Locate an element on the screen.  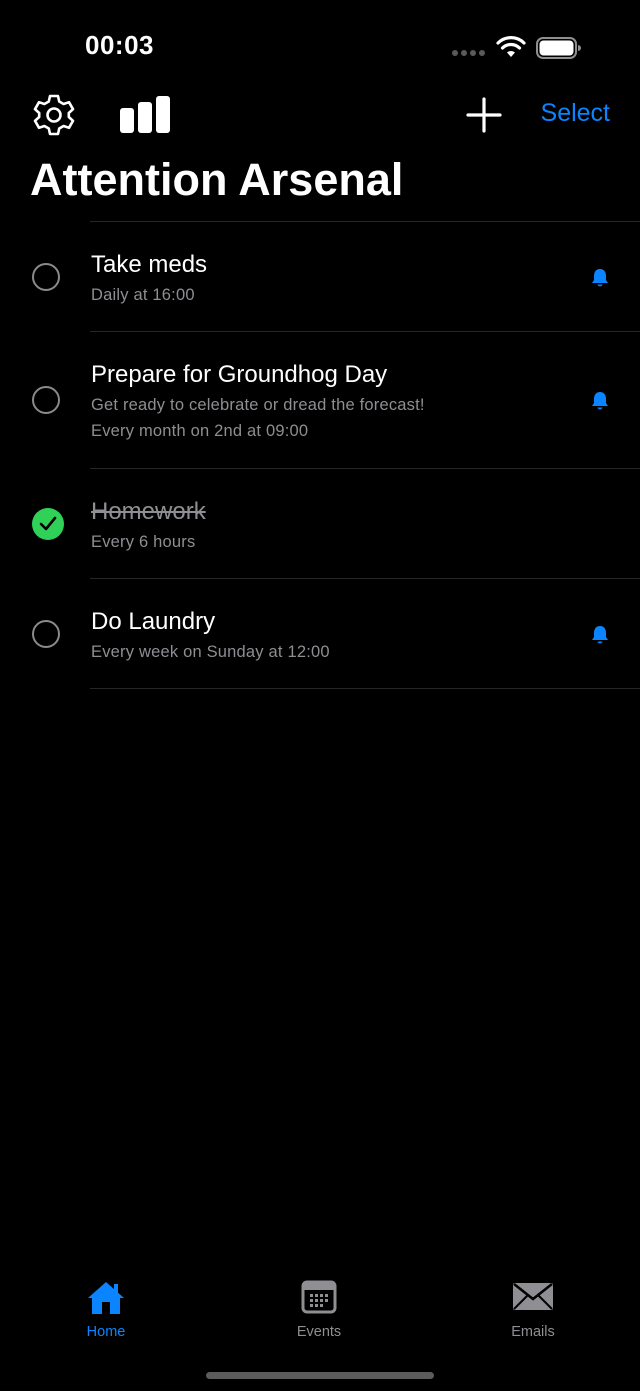
status-time: 00:03 is located at coordinates (119, 45).